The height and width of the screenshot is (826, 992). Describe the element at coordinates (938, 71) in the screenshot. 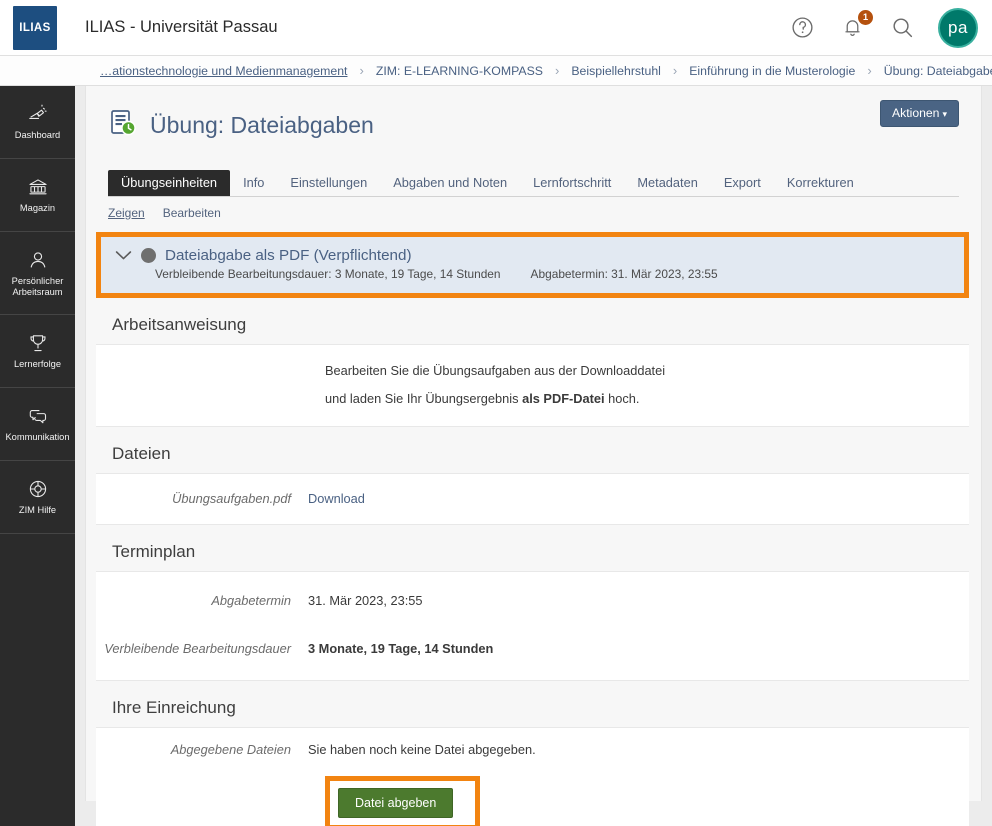

I see `breadcrumb-item-4: Übung: Dateiabgaben` at that location.